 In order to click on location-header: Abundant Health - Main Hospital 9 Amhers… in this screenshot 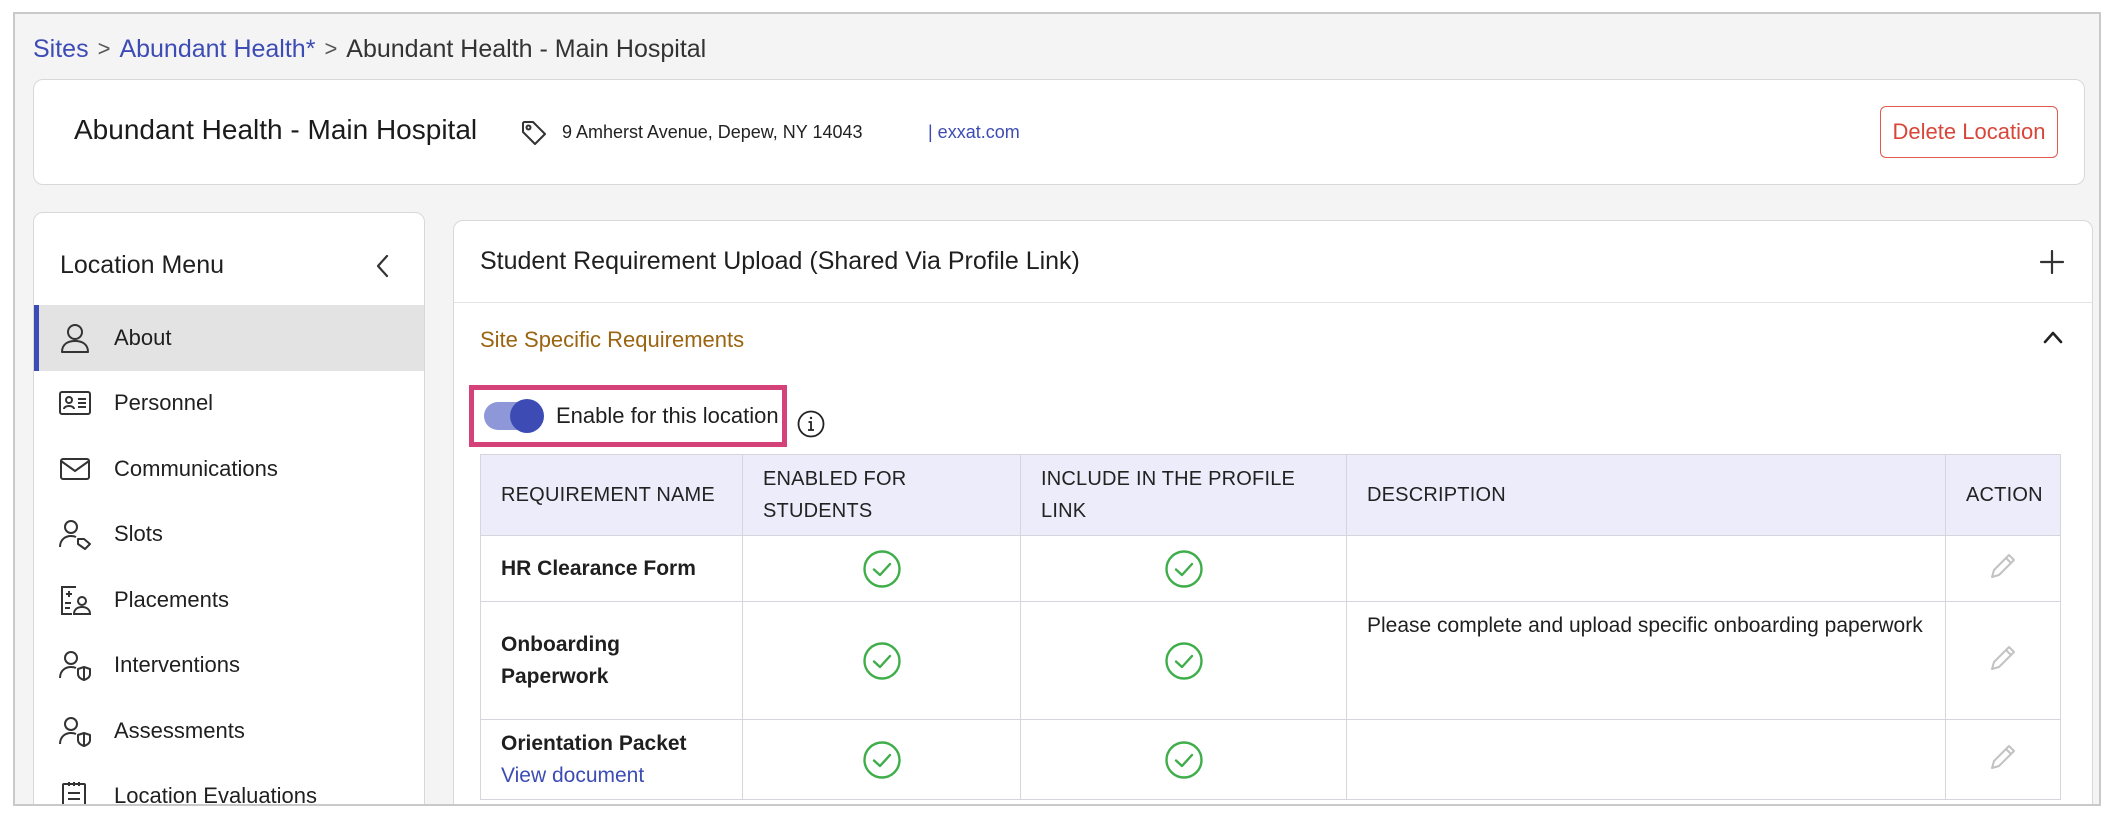, I will do `click(1059, 132)`.